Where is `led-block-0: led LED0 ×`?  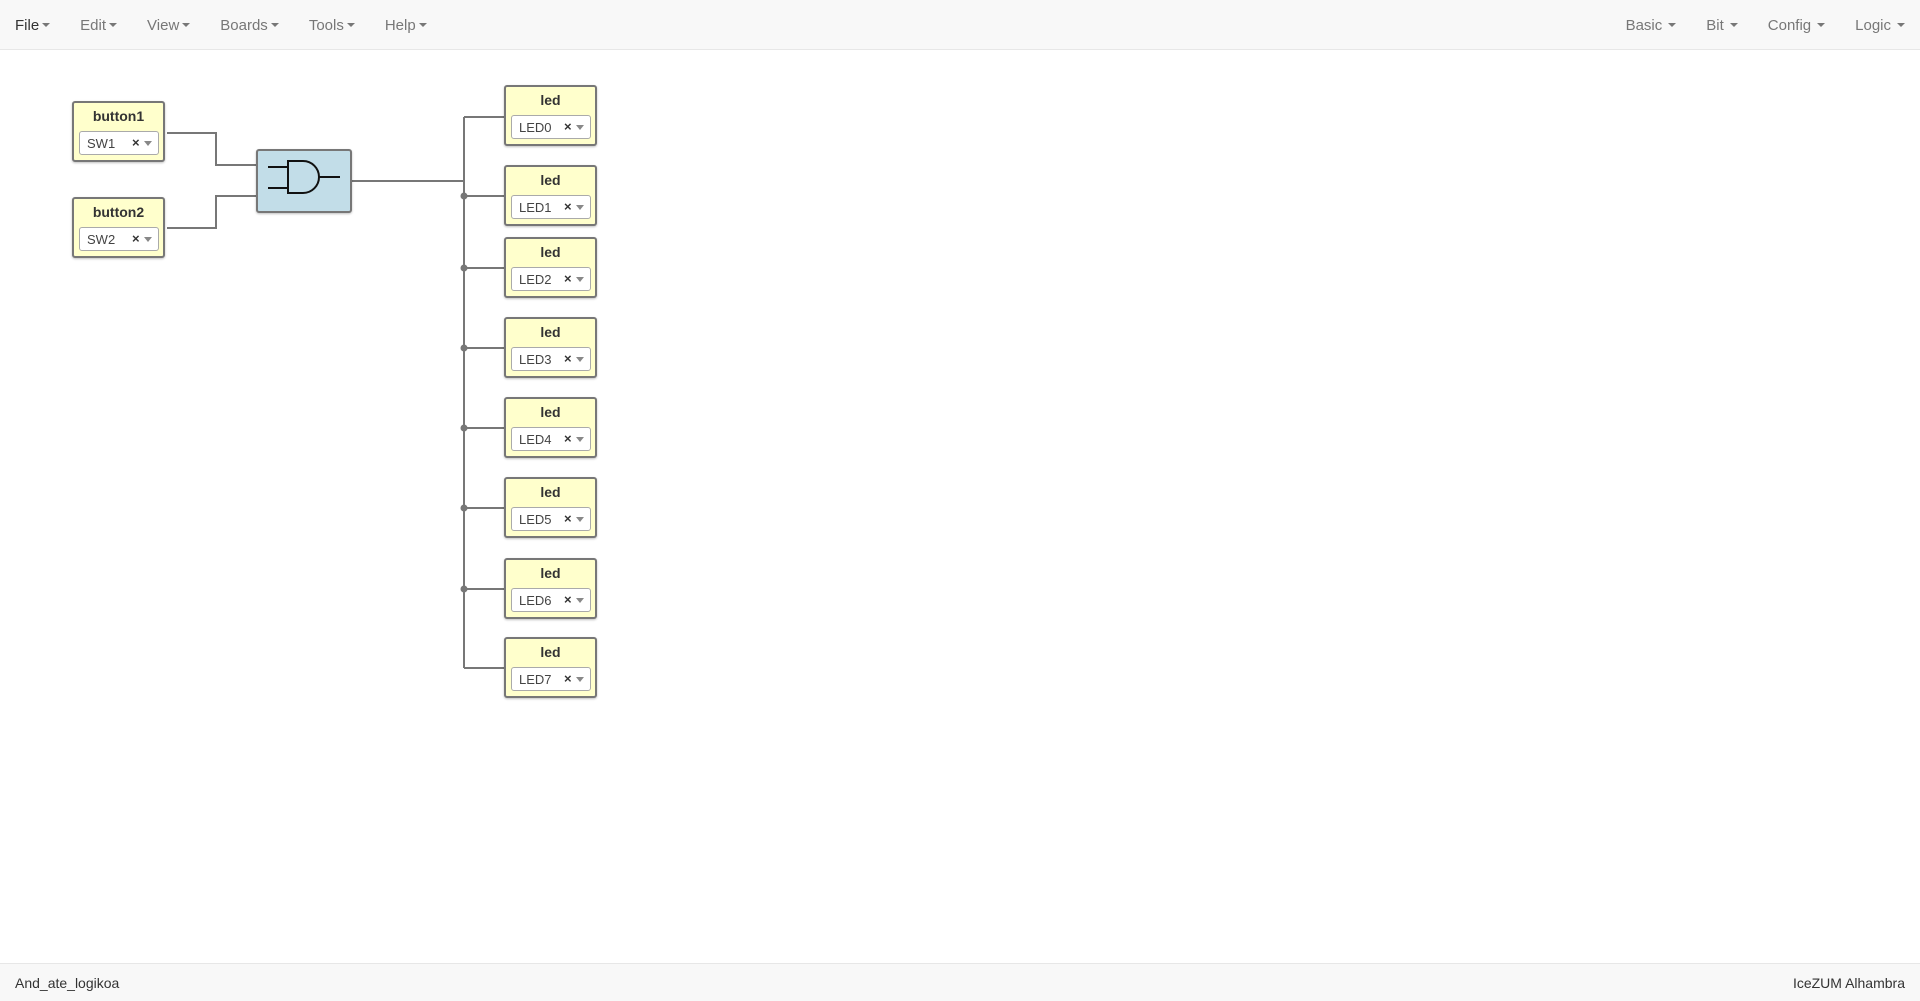
led-block-0: led LED0 × is located at coordinates (550, 115).